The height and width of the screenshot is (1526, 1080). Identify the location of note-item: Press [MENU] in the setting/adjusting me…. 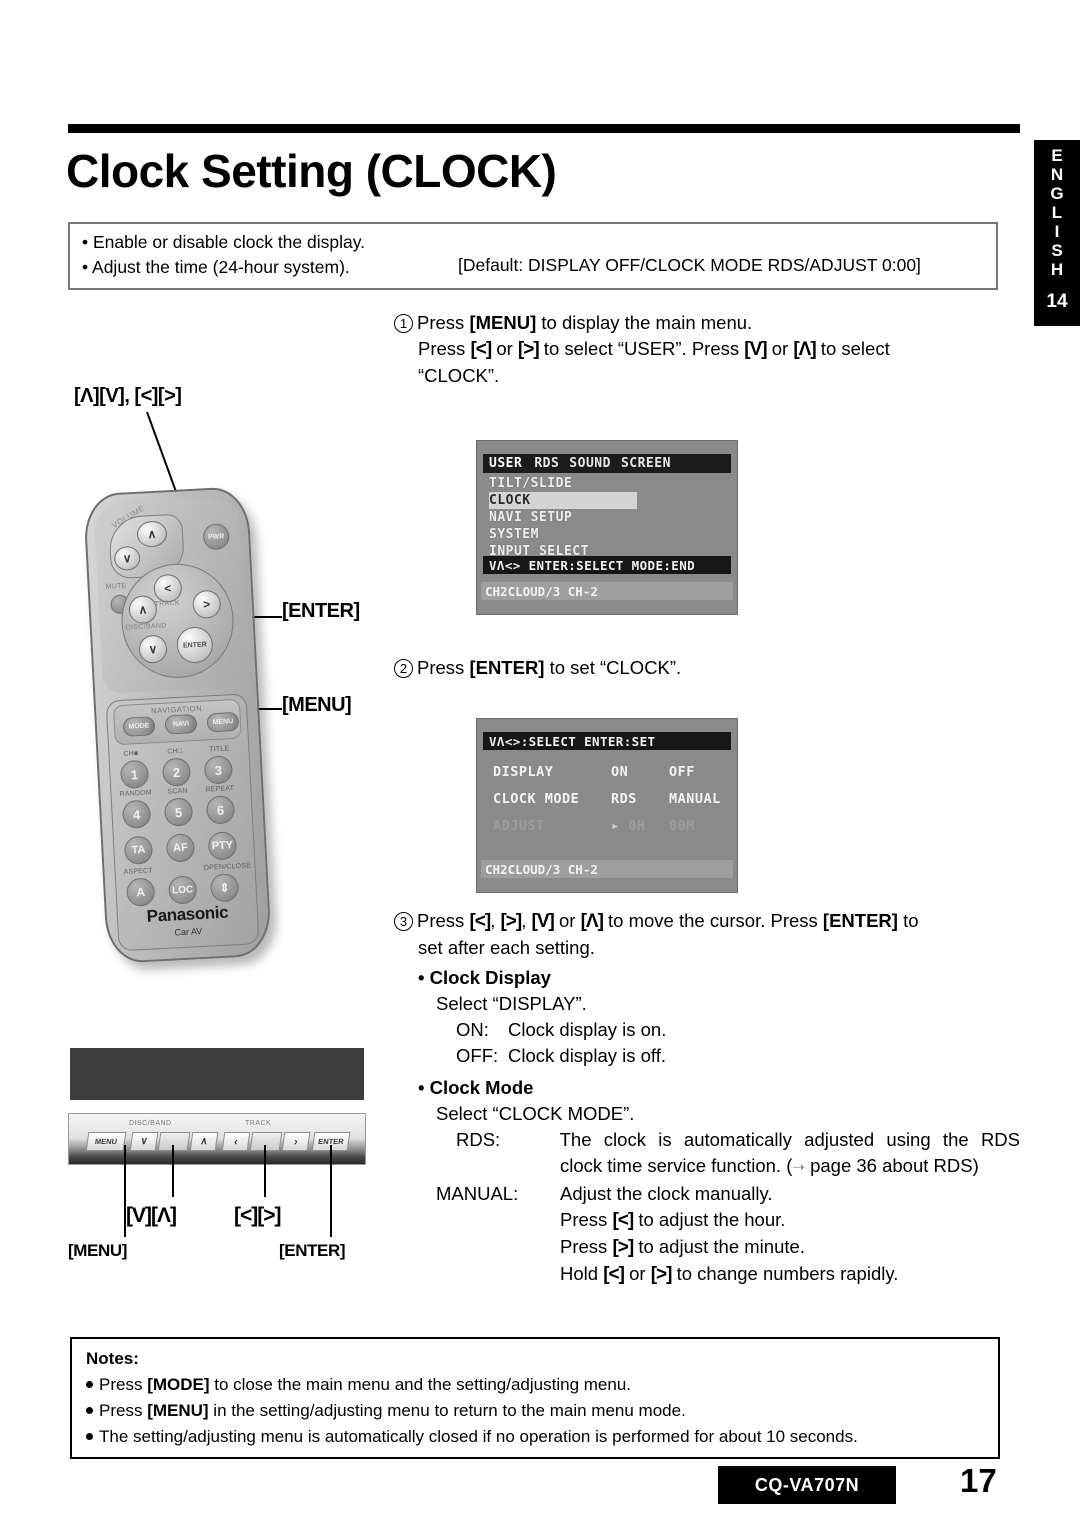
(535, 1411).